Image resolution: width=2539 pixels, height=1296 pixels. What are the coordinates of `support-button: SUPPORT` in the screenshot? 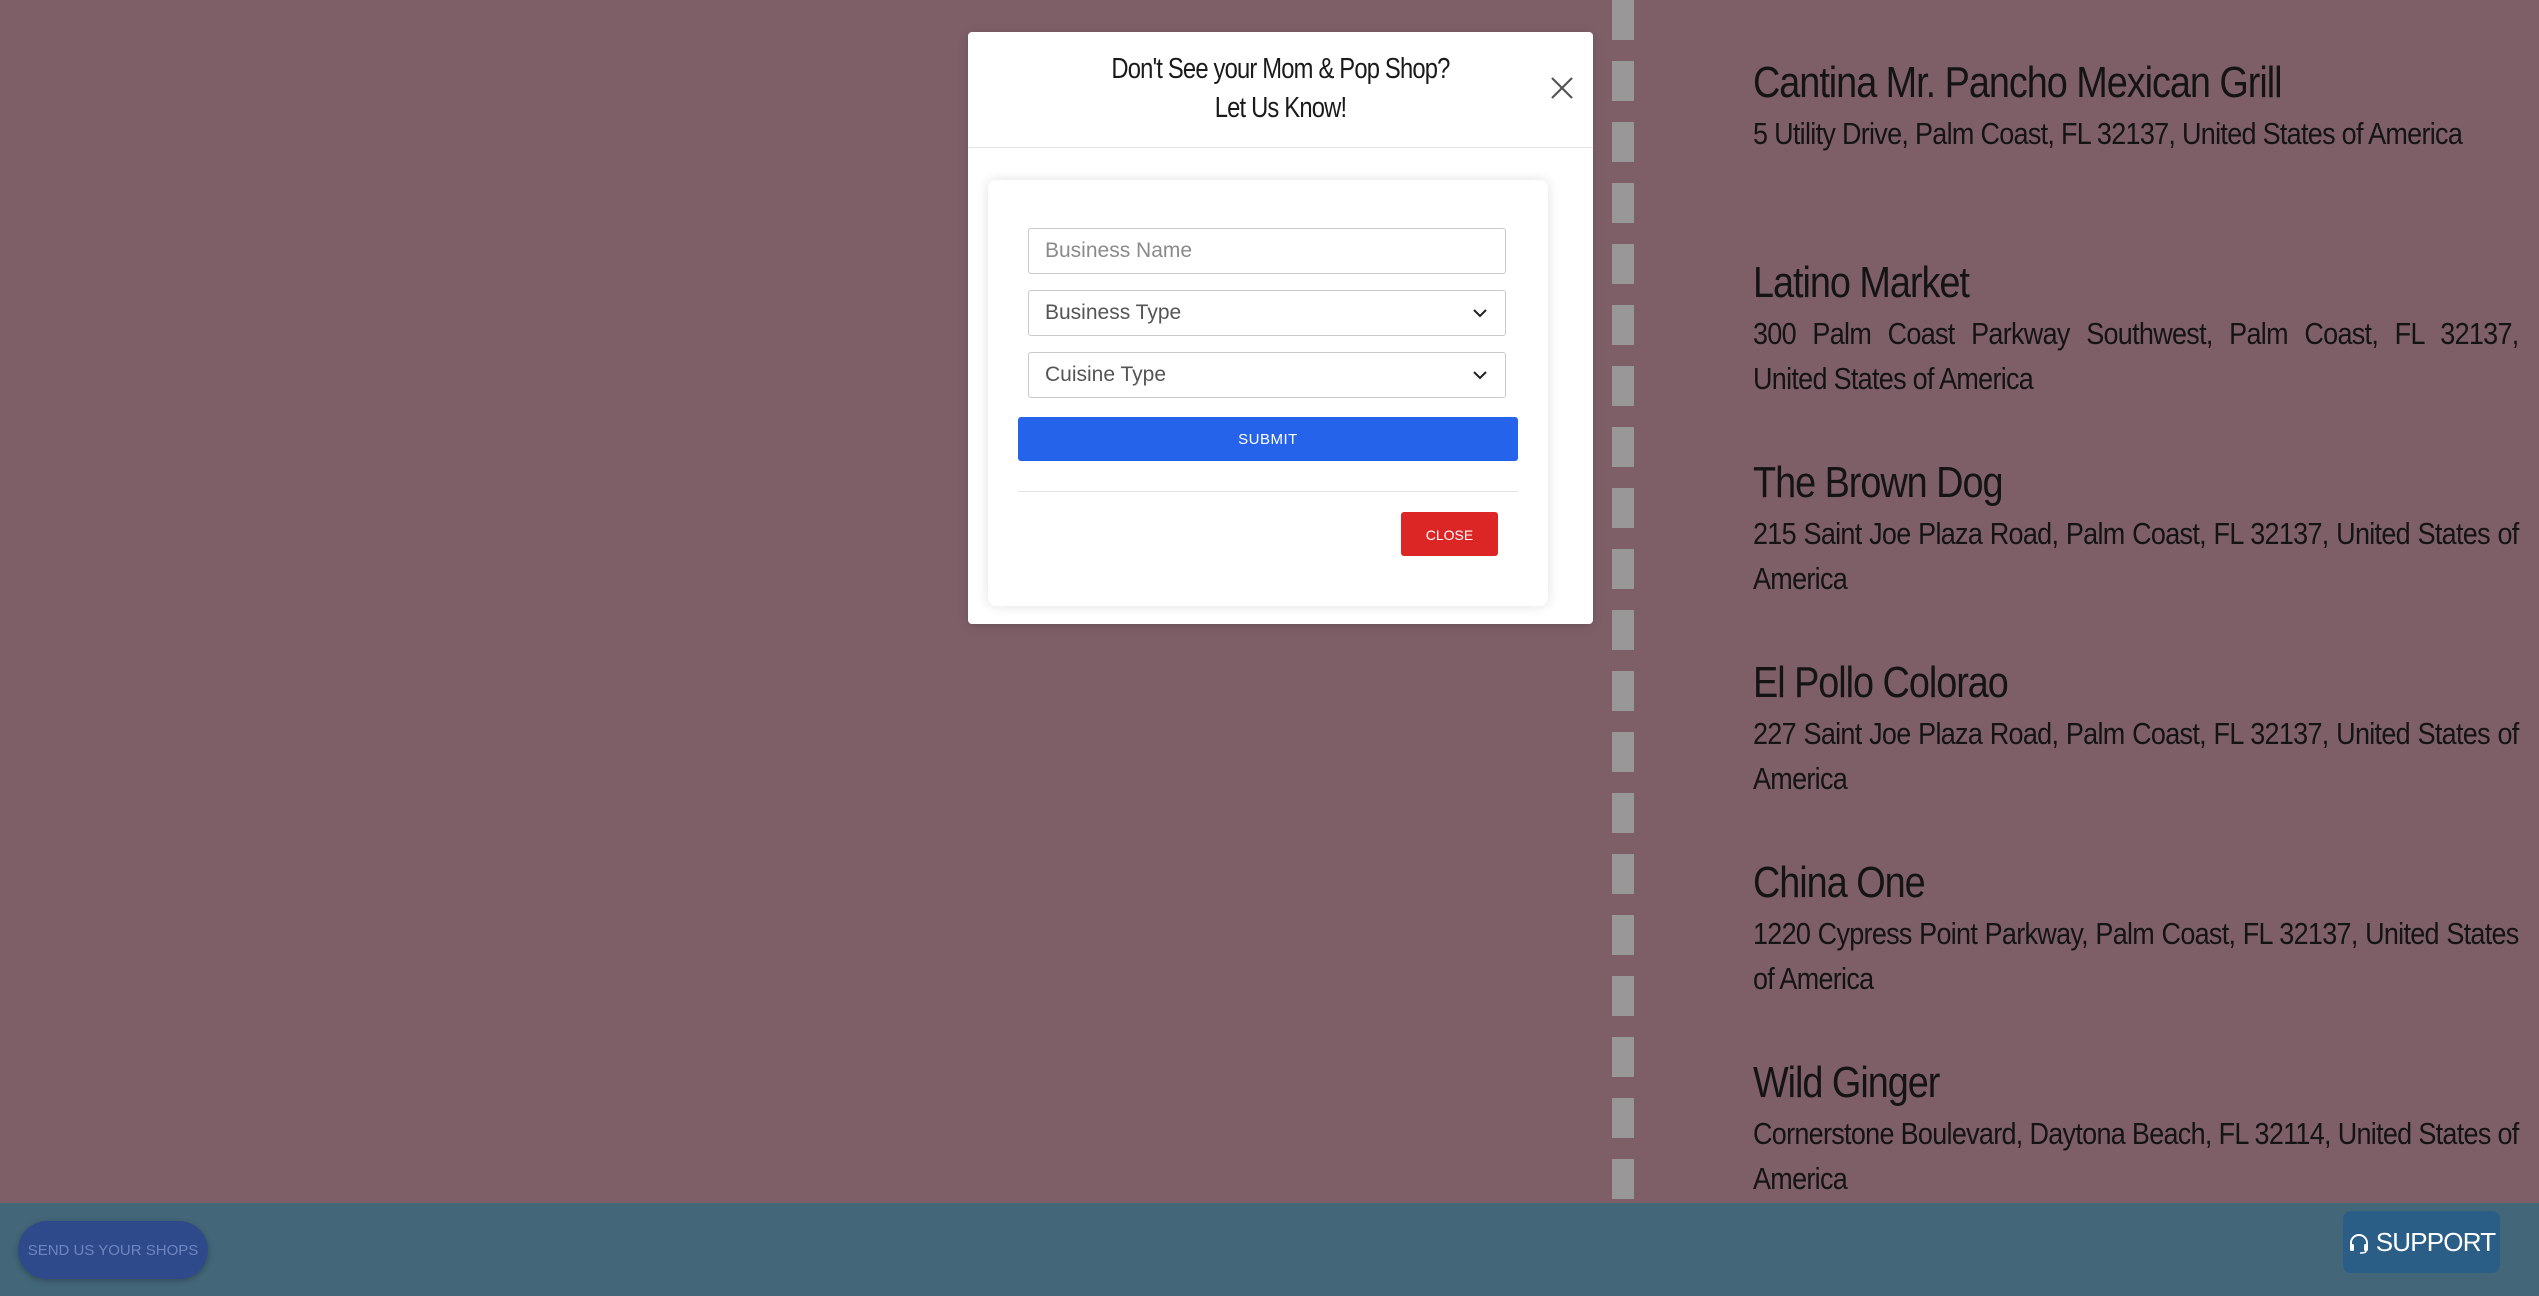 It's located at (2421, 1242).